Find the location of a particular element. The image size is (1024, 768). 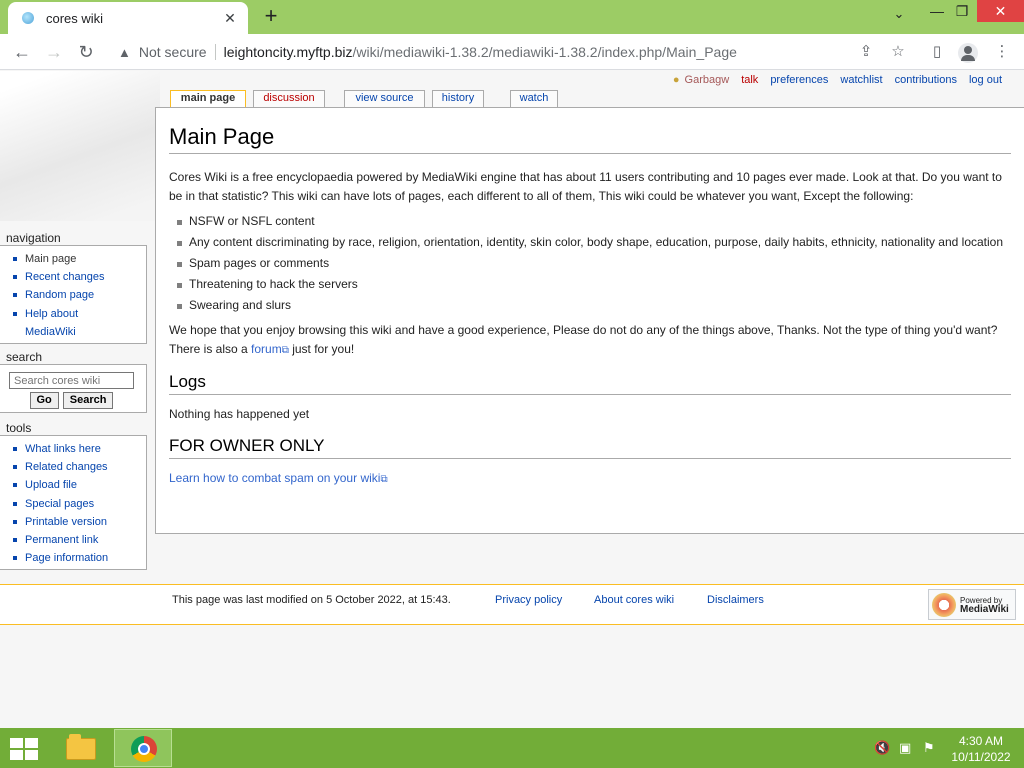

user-icon: ● is located at coordinates (676, 80).